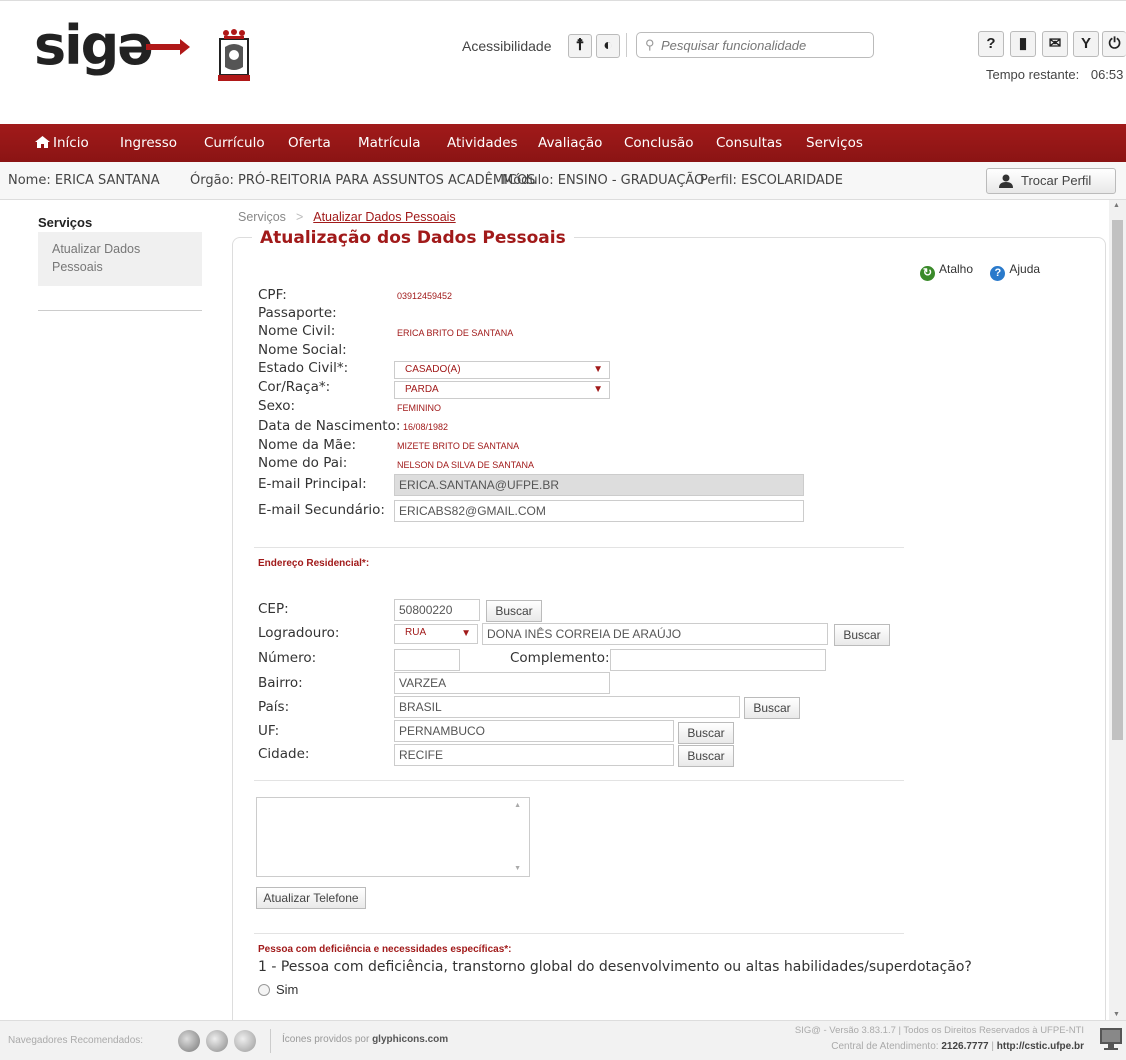 The width and height of the screenshot is (1126, 1060). Describe the element at coordinates (482, 143) in the screenshot. I see `nav-item-atividades: Atividades` at that location.